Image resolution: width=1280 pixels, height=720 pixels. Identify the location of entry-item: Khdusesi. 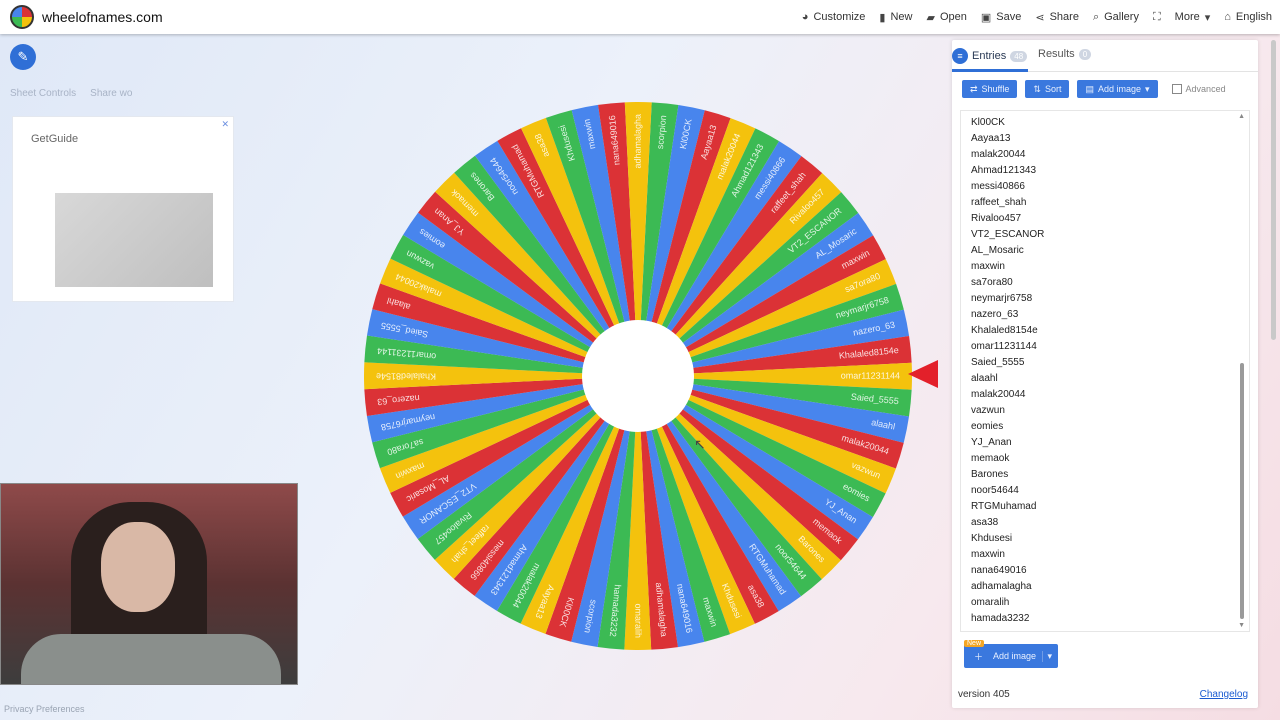
(992, 538).